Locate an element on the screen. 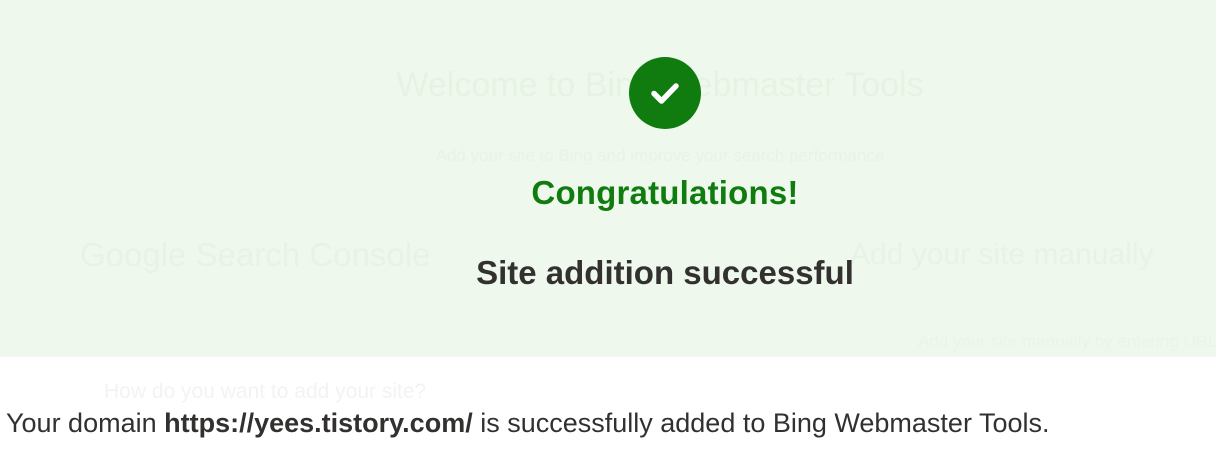 This screenshot has height=475, width=1216. success-title: Congratulations! is located at coordinates (665, 192).